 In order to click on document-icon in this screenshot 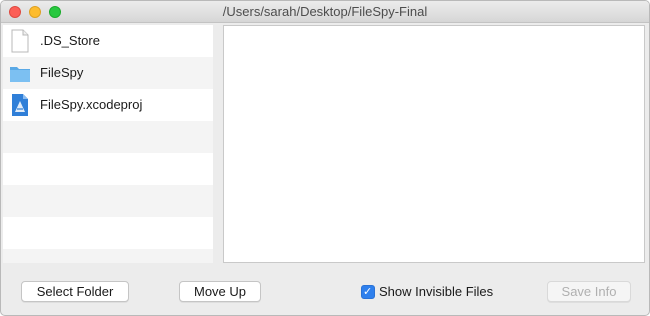, I will do `click(20, 41)`.